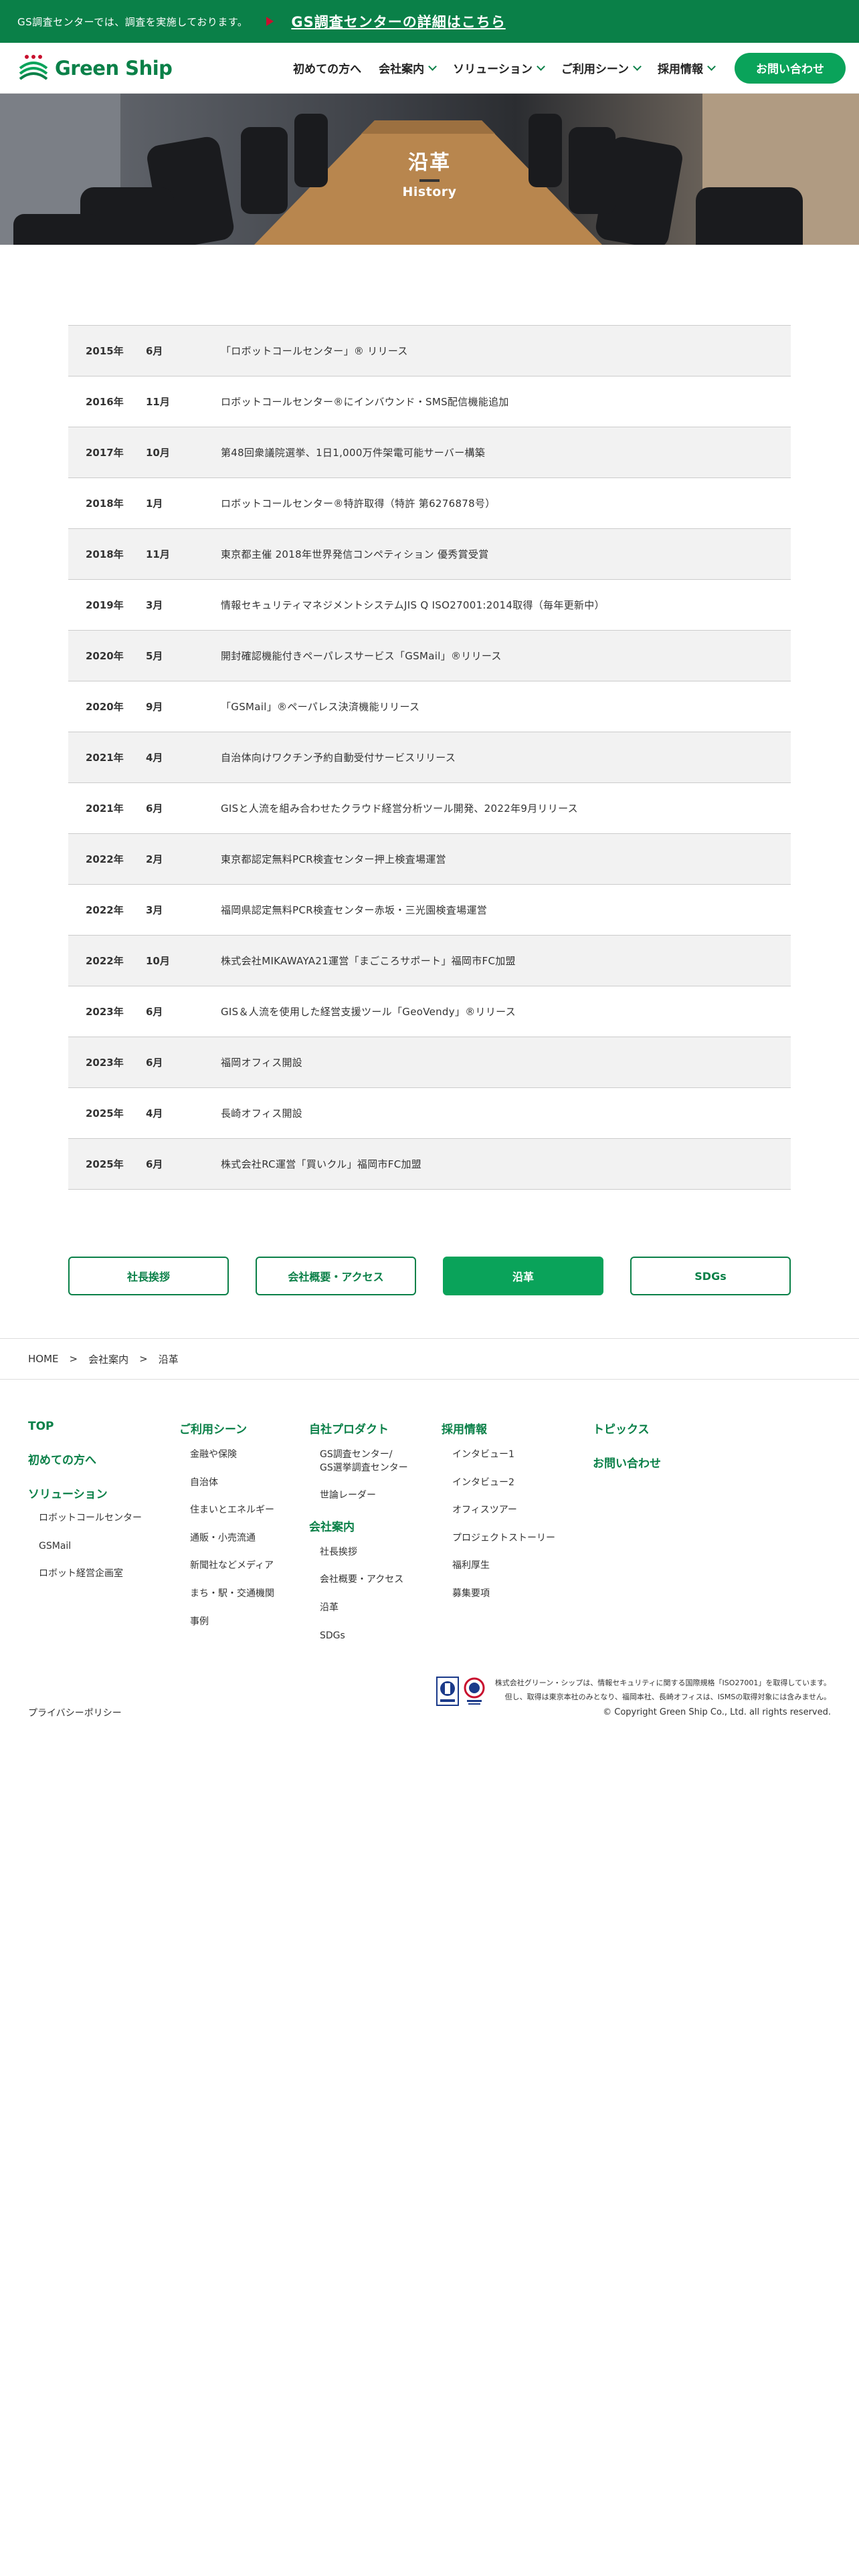 The height and width of the screenshot is (2576, 859). What do you see at coordinates (95, 68) in the screenshot?
I see `logo: Green Ship` at bounding box center [95, 68].